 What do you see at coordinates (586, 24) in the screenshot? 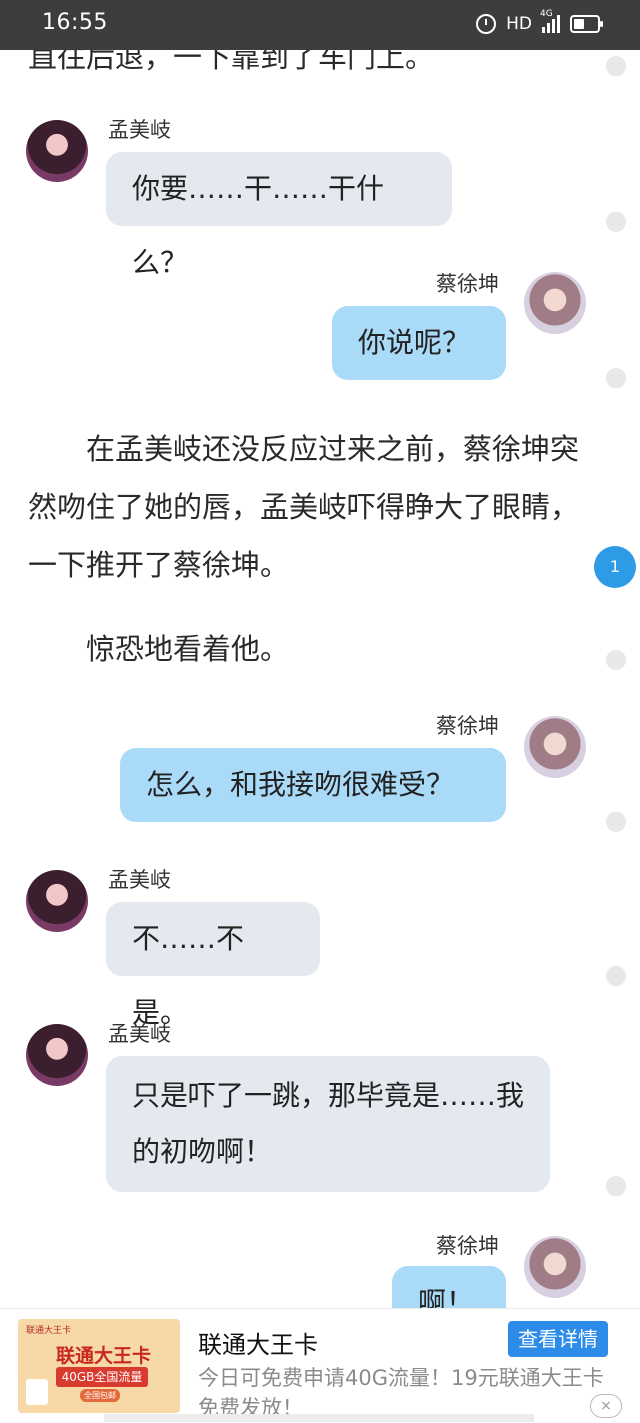
I see `battery-icon` at bounding box center [586, 24].